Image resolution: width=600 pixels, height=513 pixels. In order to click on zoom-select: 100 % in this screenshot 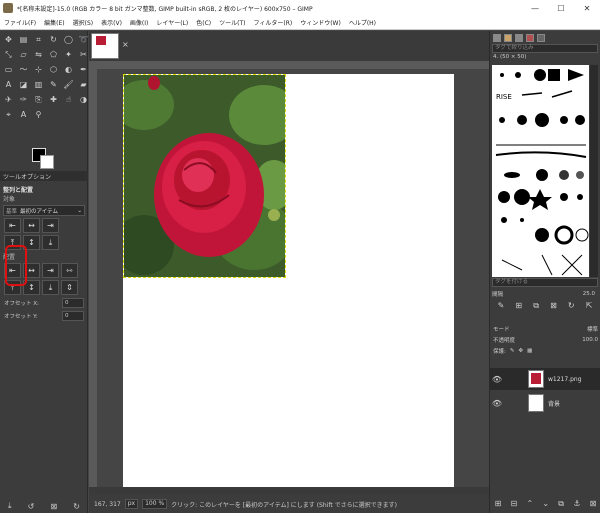, I will do `click(155, 504)`.